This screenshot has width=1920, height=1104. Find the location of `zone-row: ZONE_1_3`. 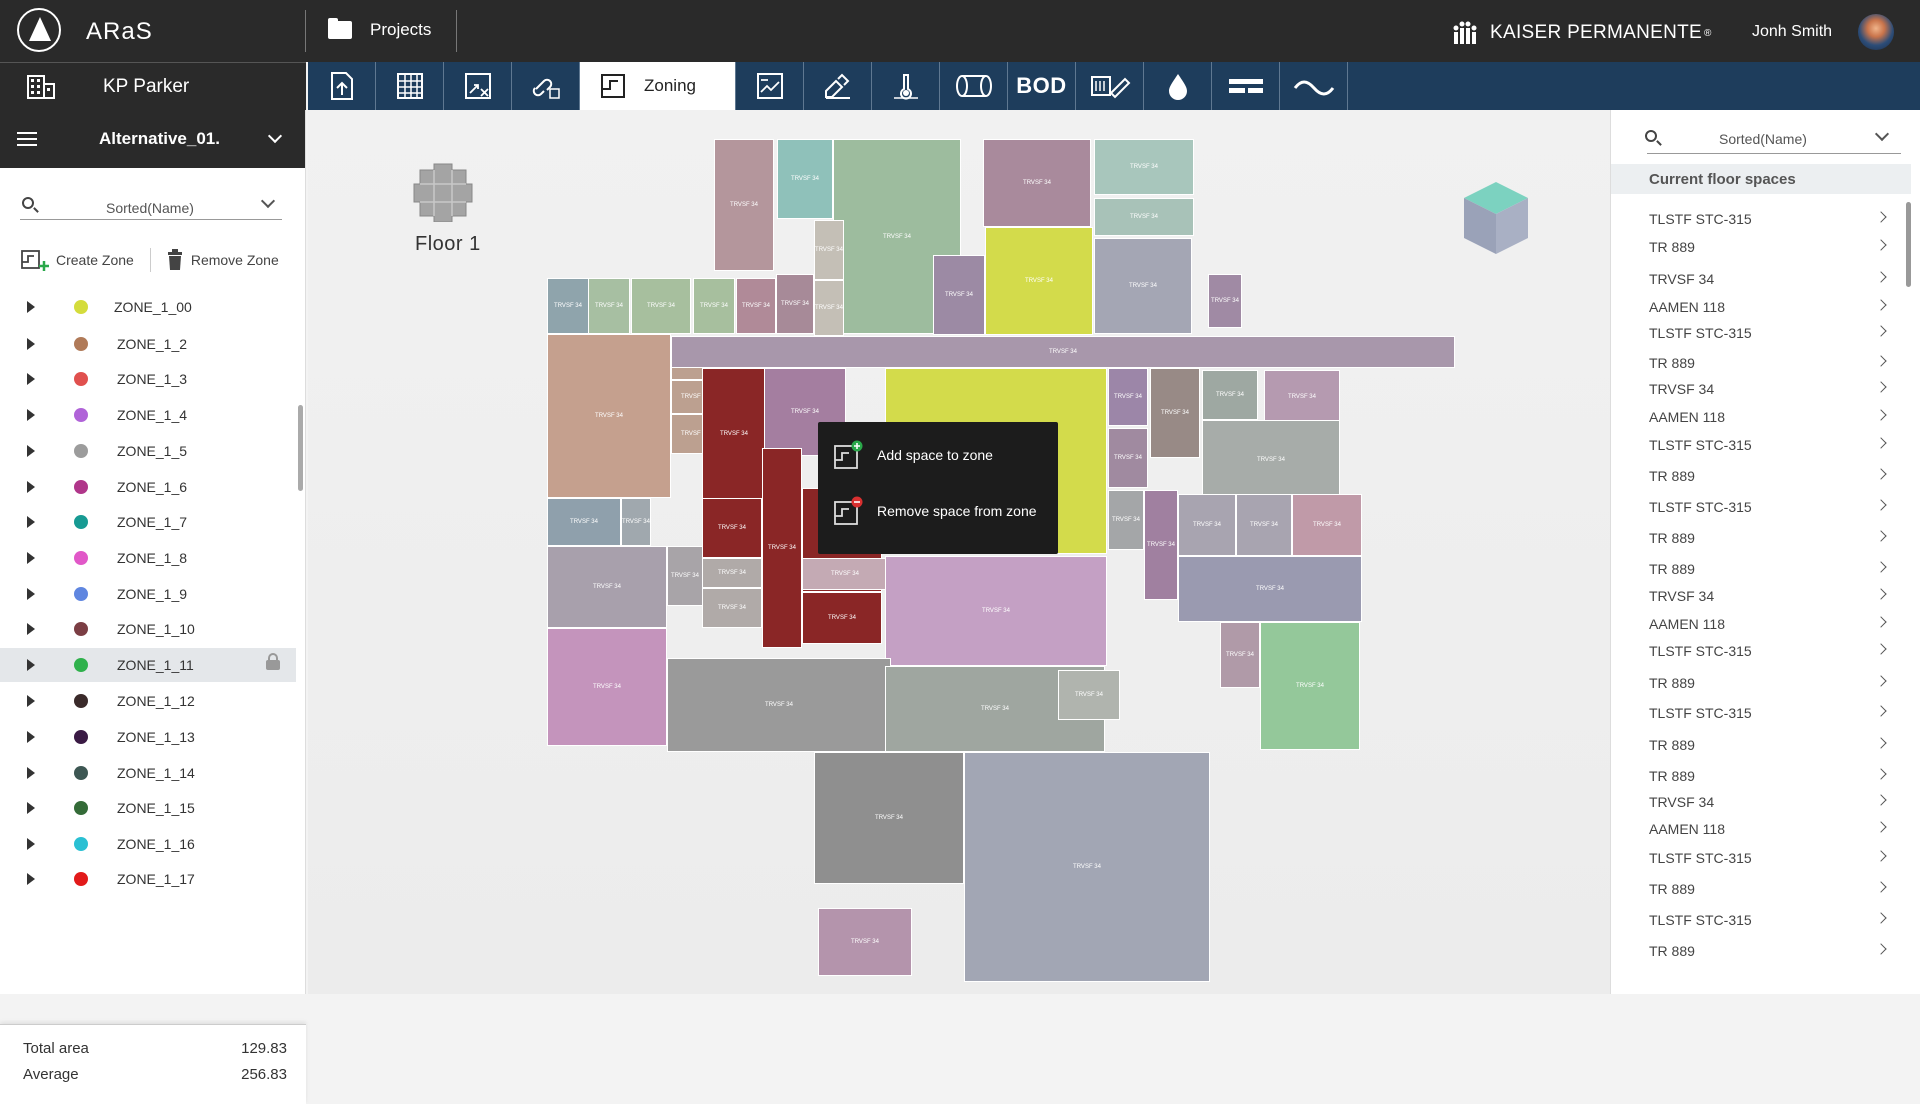

zone-row: ZONE_1_3 is located at coordinates (148, 379).